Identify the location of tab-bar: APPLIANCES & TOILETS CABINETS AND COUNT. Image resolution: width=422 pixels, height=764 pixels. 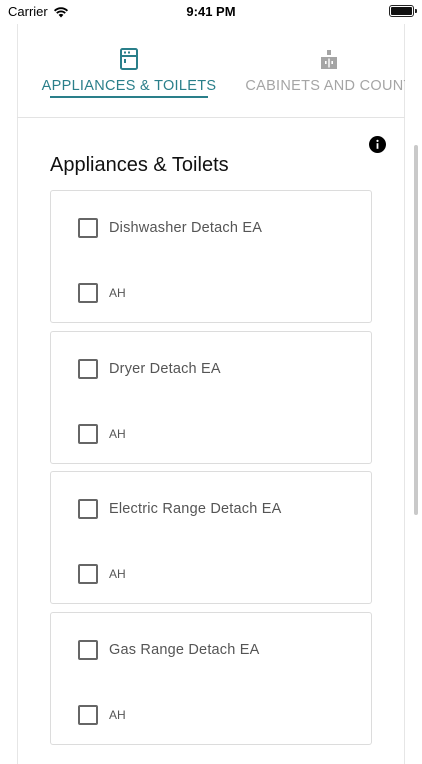
(211, 71).